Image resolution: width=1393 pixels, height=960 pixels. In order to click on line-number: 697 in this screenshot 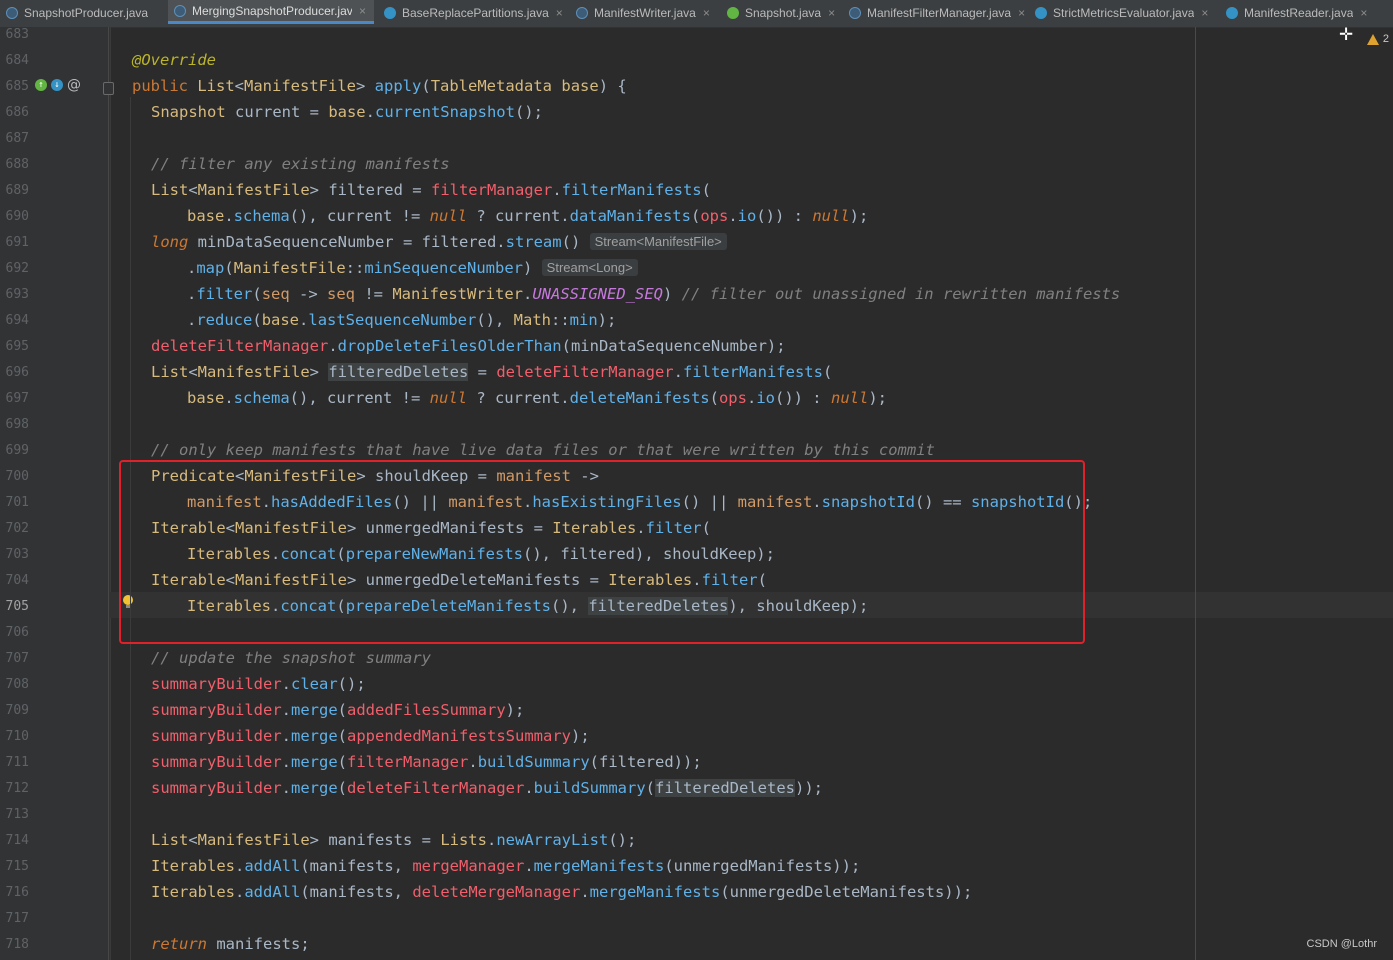, I will do `click(17, 398)`.